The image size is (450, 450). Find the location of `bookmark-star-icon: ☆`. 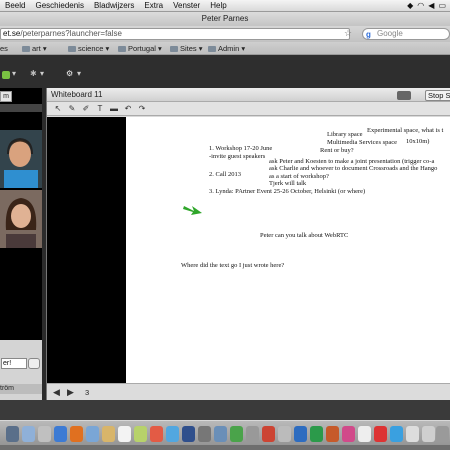

bookmark-star-icon: ☆ is located at coordinates (348, 33).